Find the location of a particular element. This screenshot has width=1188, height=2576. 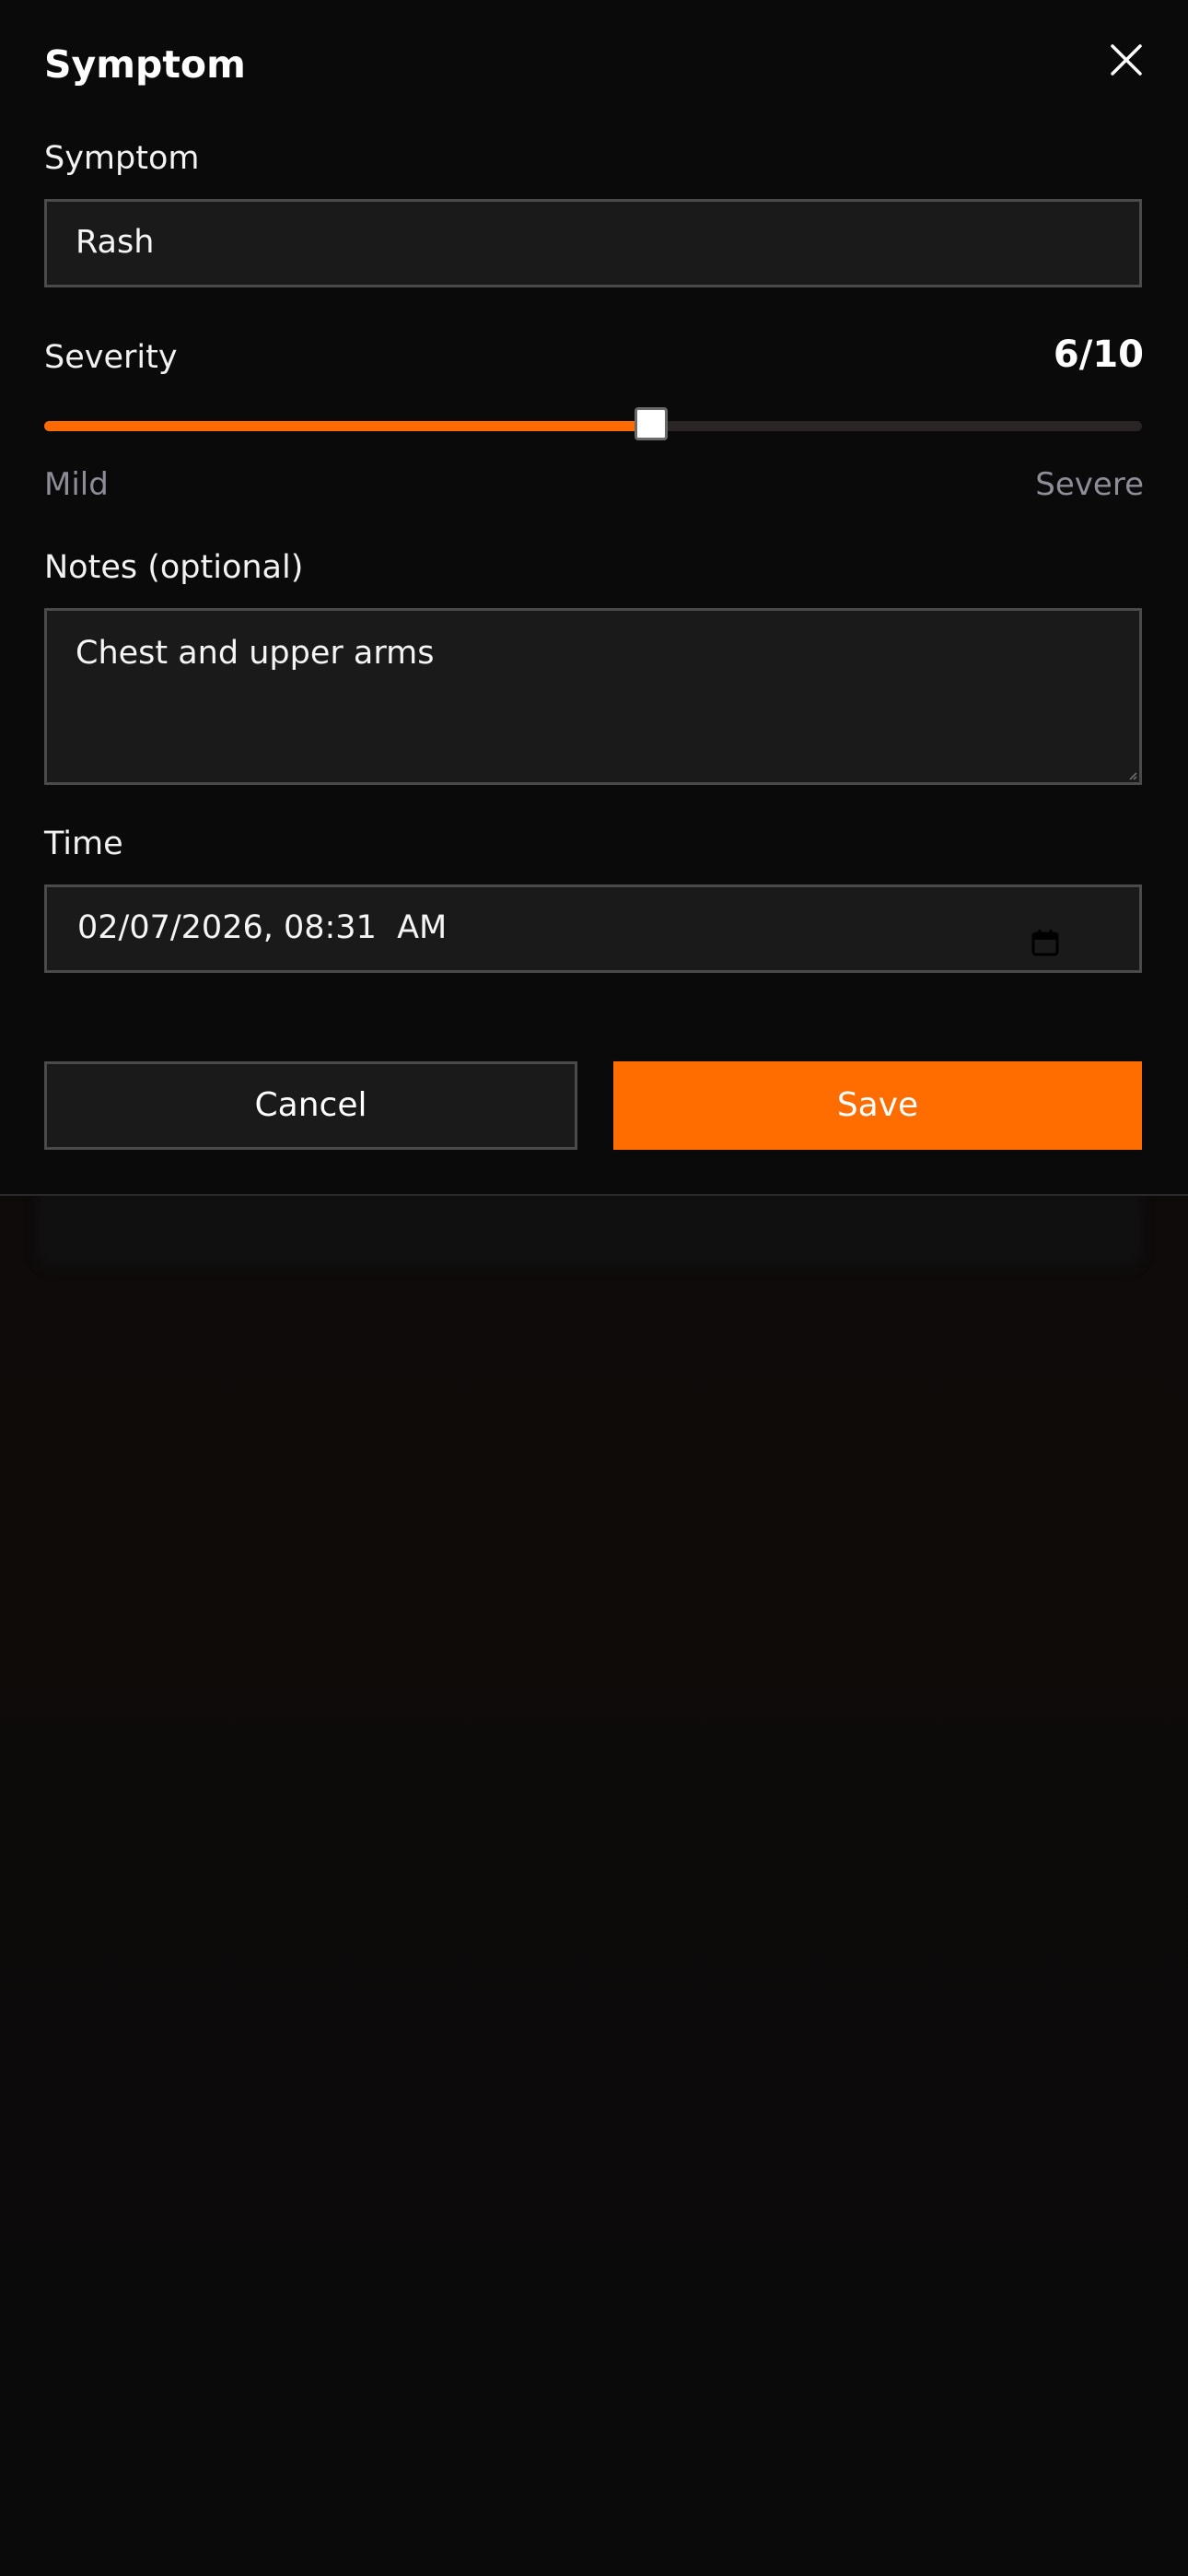

notes-label: Notes (optional) is located at coordinates (174, 567).